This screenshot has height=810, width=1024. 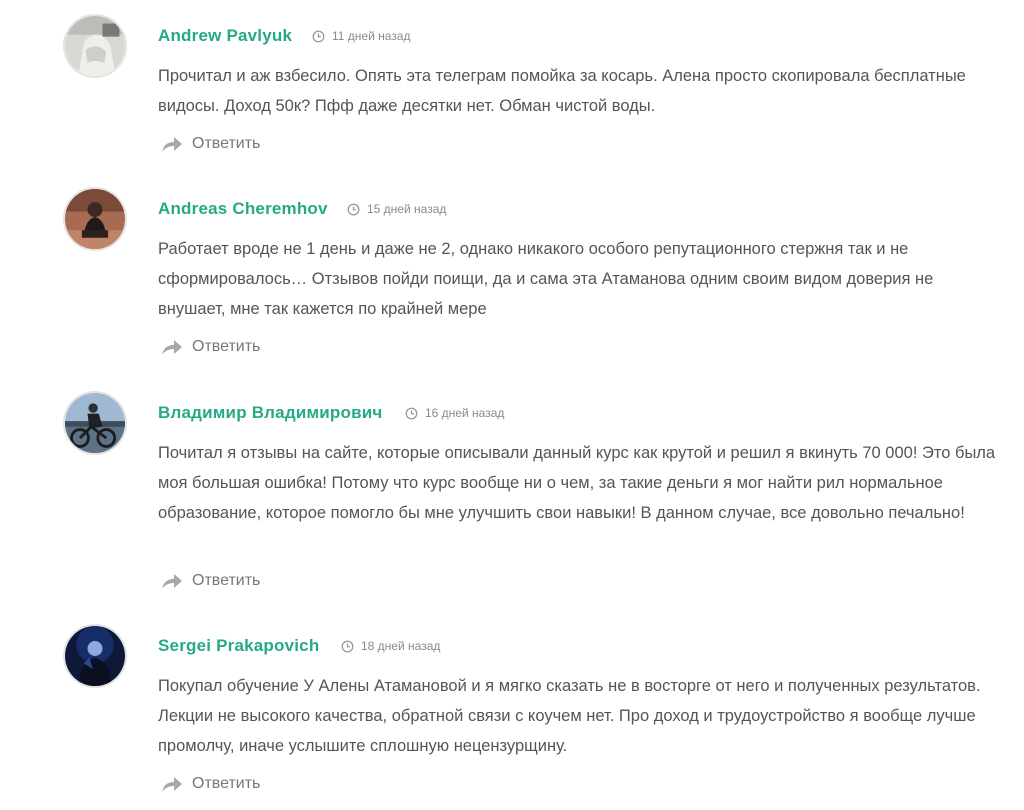 I want to click on comment-time: 16 дней назад, so click(x=454, y=413).